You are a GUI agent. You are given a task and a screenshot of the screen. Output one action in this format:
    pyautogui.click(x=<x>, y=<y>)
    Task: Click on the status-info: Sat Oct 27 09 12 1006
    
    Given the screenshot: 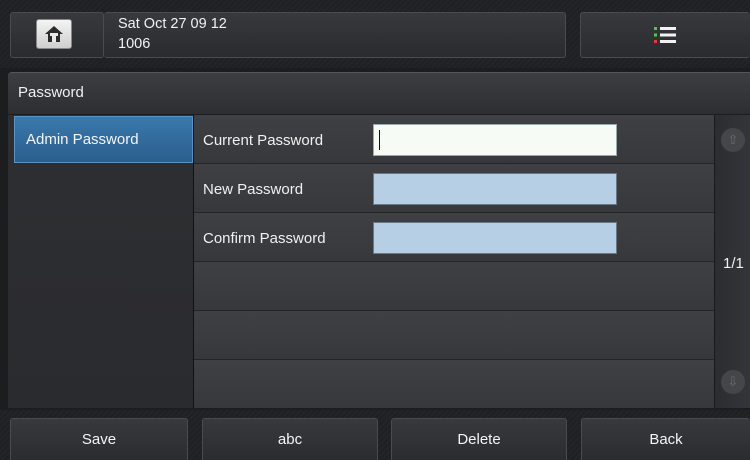 What is the action you would take?
    pyautogui.click(x=172, y=34)
    